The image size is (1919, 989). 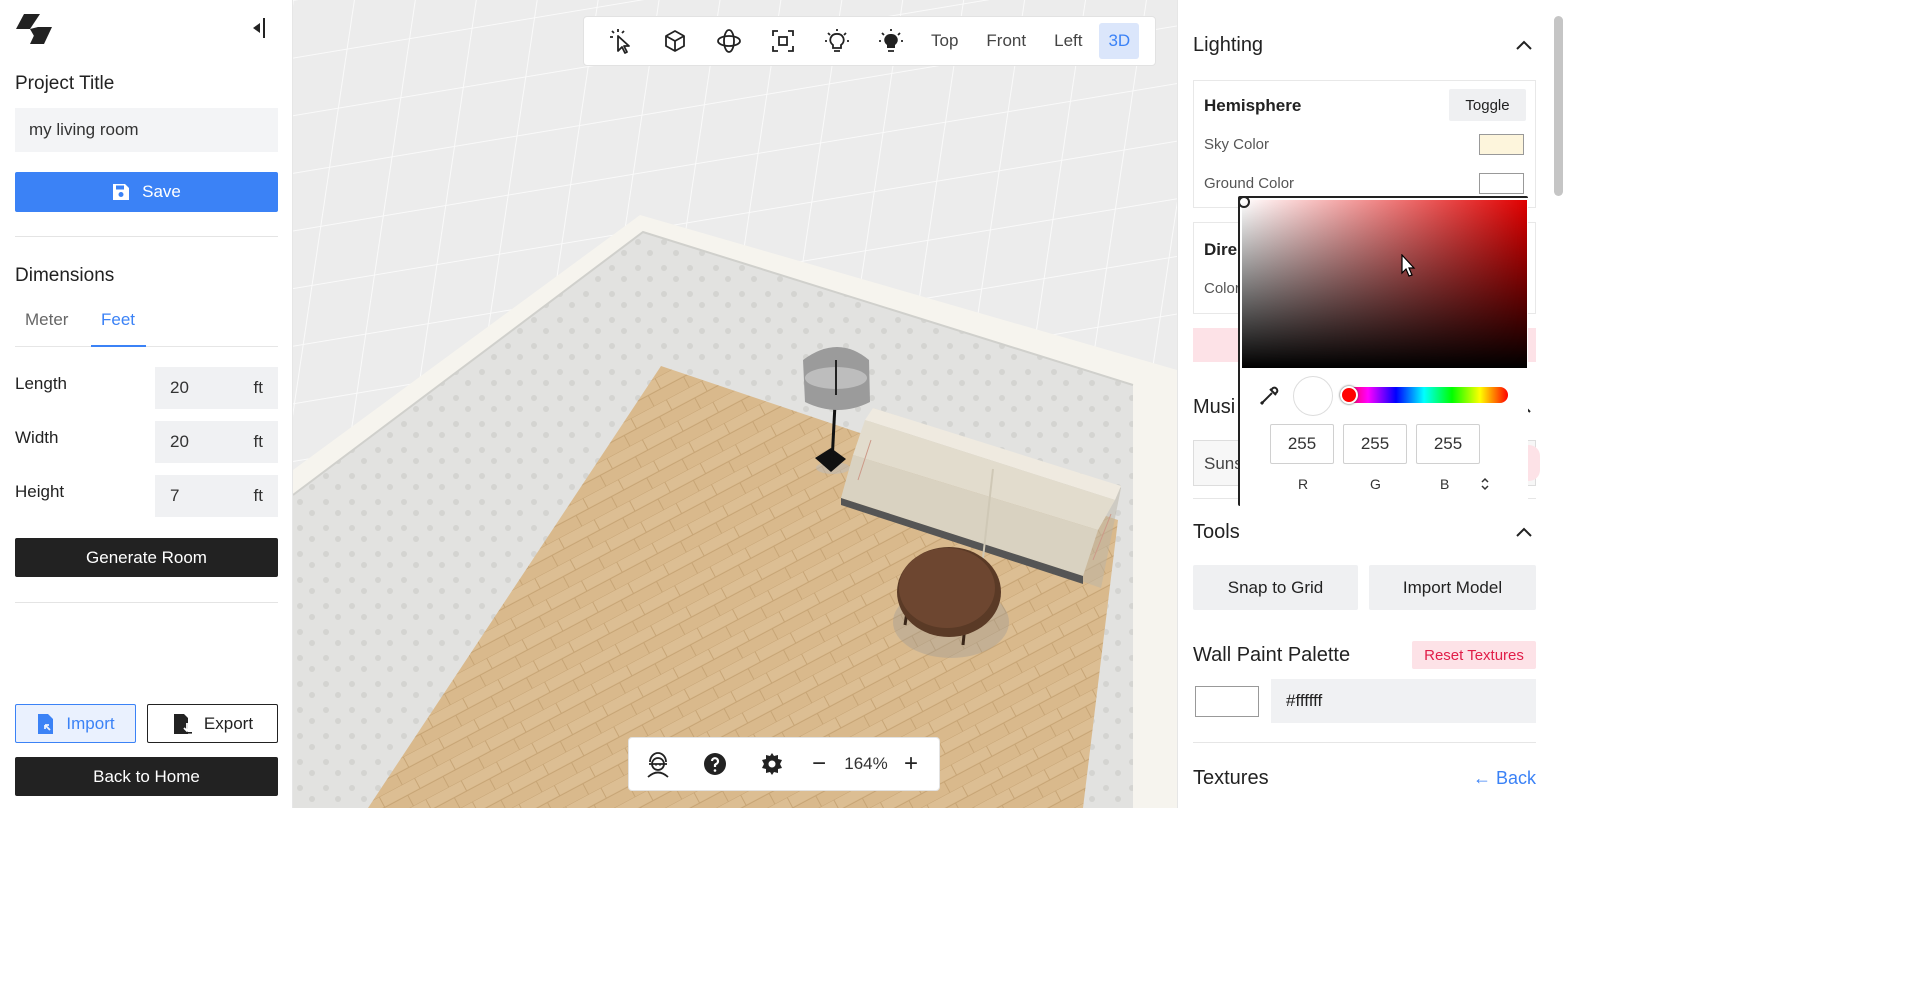 What do you see at coordinates (118, 320) in the screenshot?
I see `tab-feet: Feet` at bounding box center [118, 320].